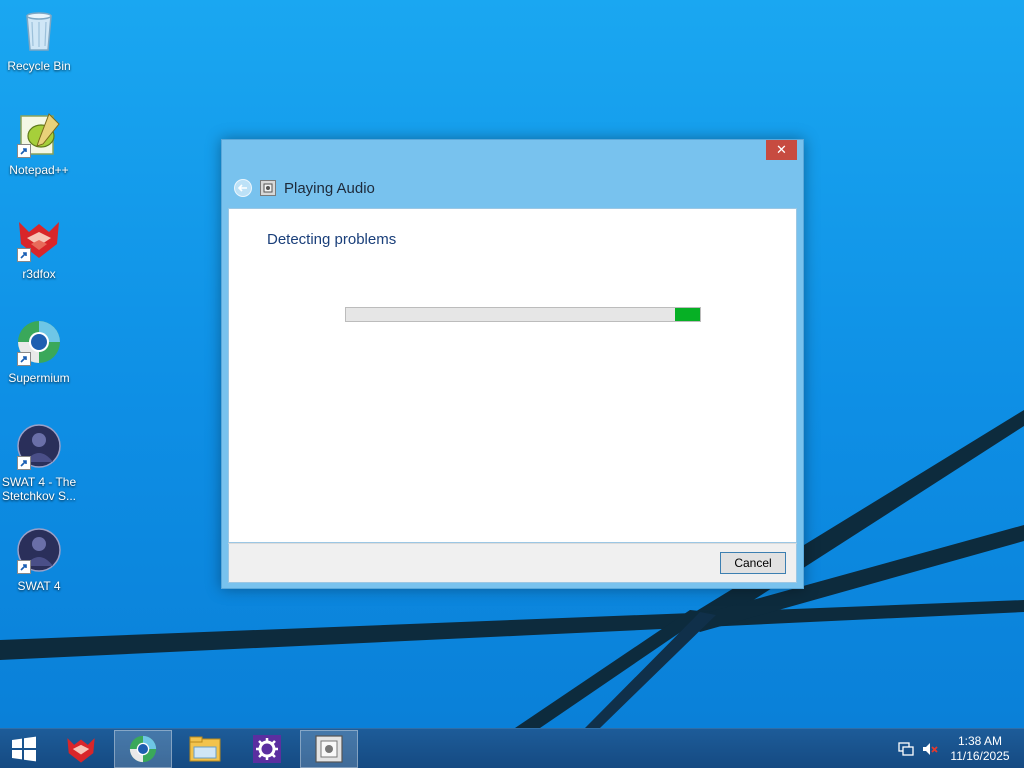 Image resolution: width=1024 pixels, height=768 pixels. What do you see at coordinates (980, 741) in the screenshot?
I see `clock-time: 1:38 AM` at bounding box center [980, 741].